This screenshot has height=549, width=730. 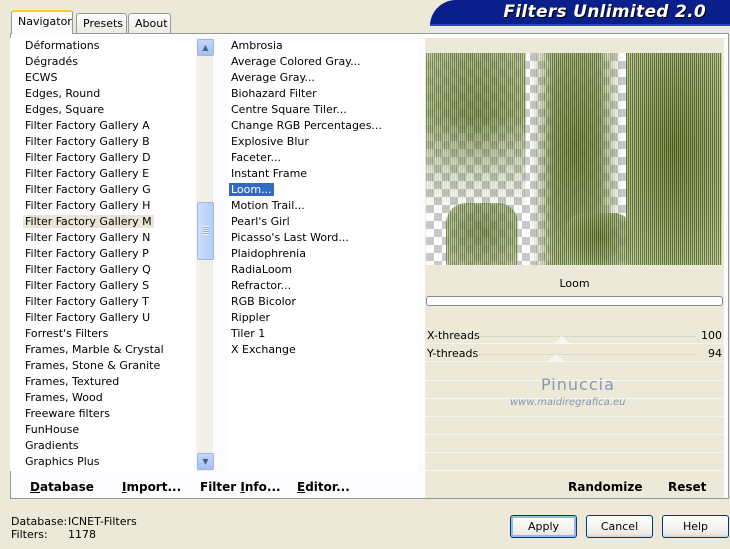 What do you see at coordinates (205, 47) in the screenshot?
I see `chevron-up-icon: ▲` at bounding box center [205, 47].